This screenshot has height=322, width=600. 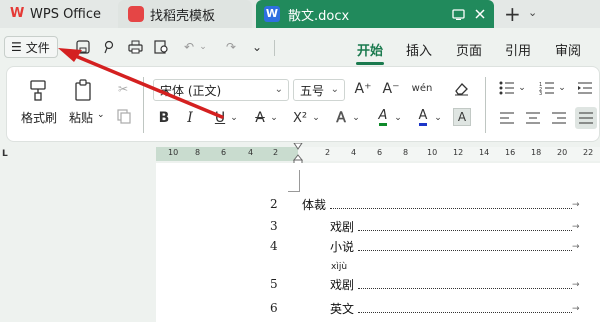 I want to click on paste-dropdown-icon: ⌄, so click(x=101, y=115).